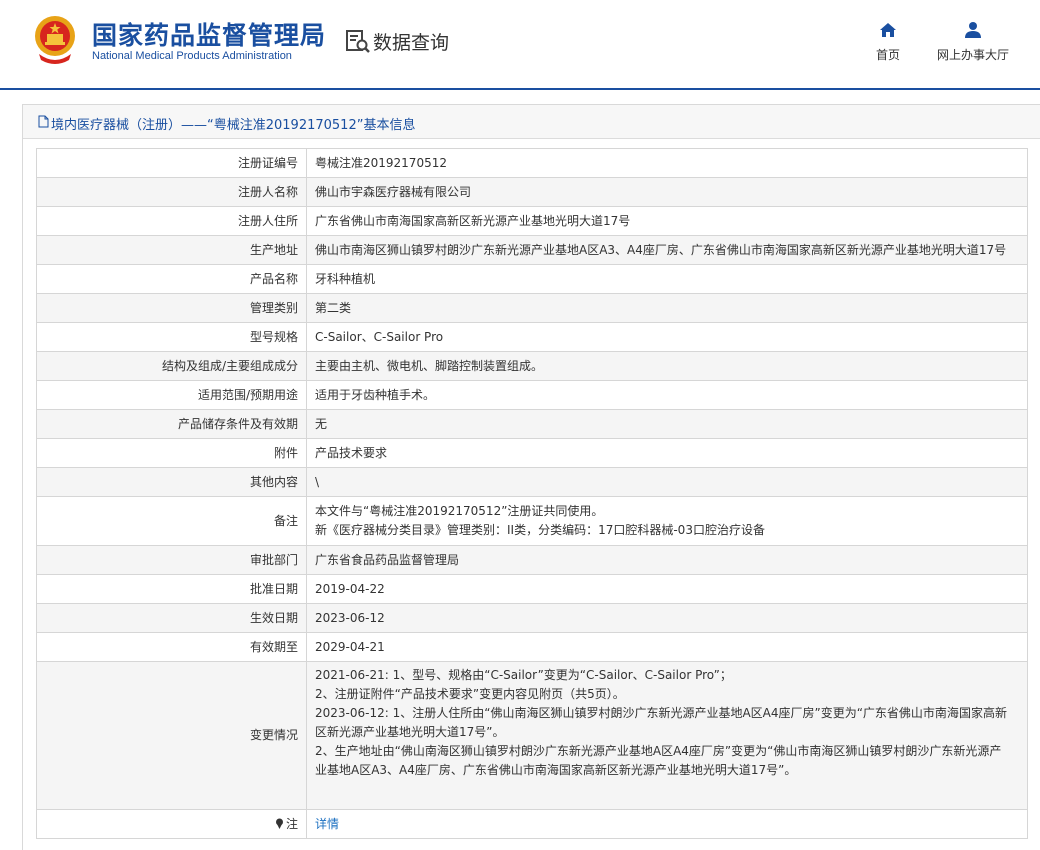 This screenshot has width=1040, height=850. I want to click on nav-online-service-hall: 网上办事大厅, so click(973, 41).